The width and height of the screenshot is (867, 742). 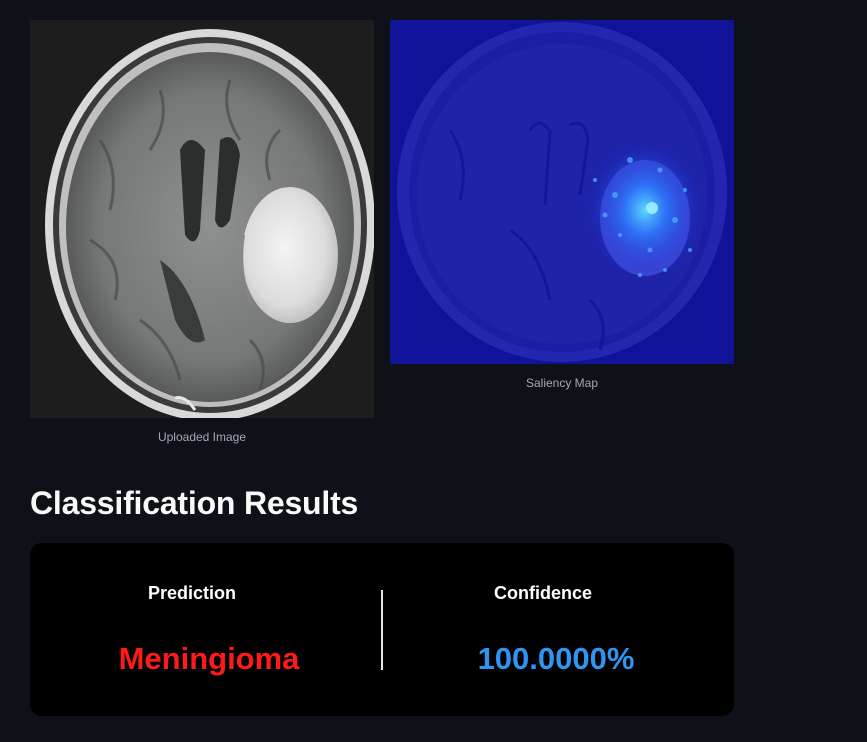 I want to click on saliency-map-caption: Saliency Map, so click(x=562, y=383).